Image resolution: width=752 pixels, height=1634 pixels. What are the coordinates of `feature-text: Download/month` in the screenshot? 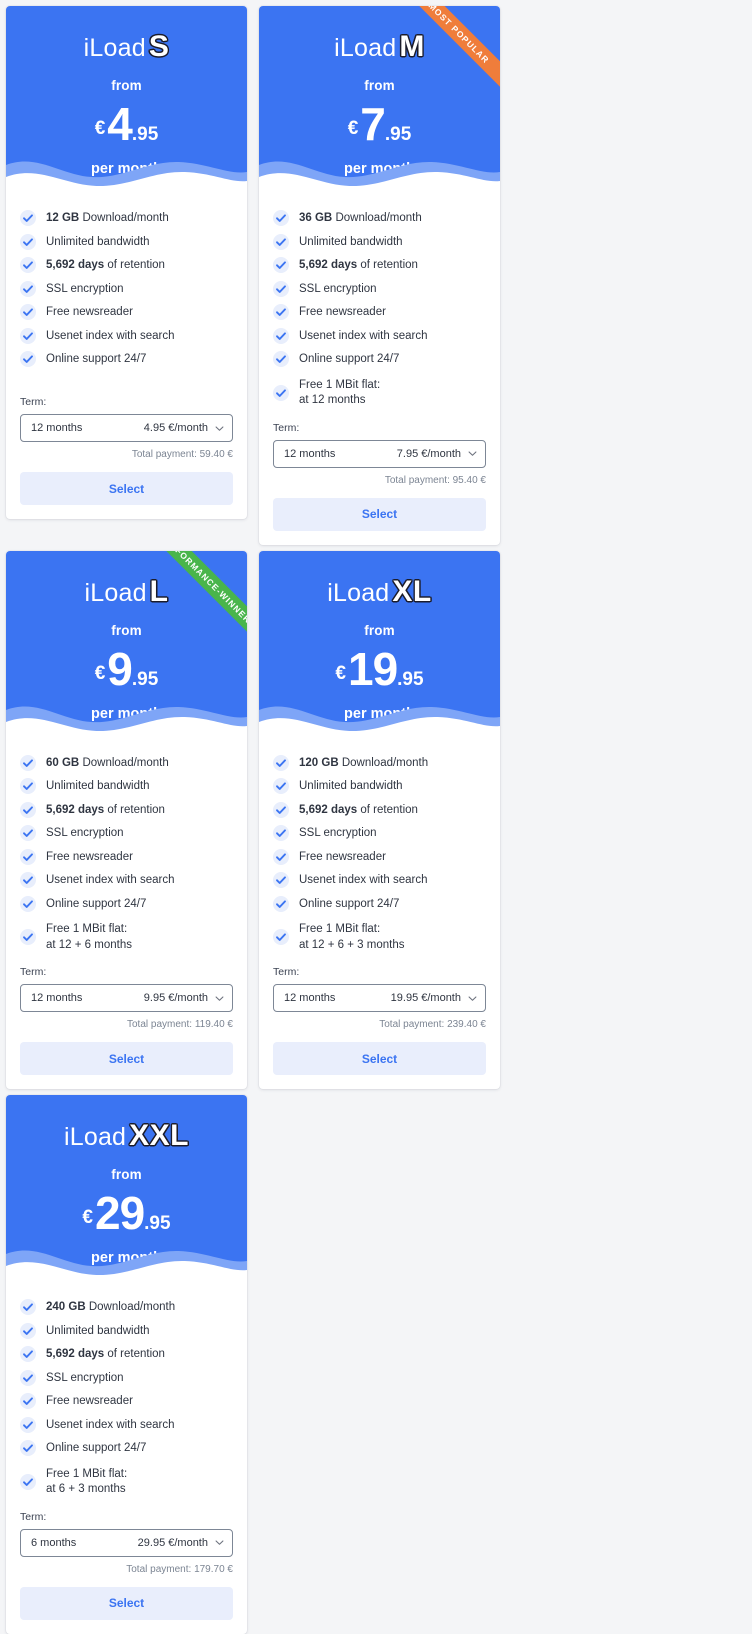 It's located at (124, 762).